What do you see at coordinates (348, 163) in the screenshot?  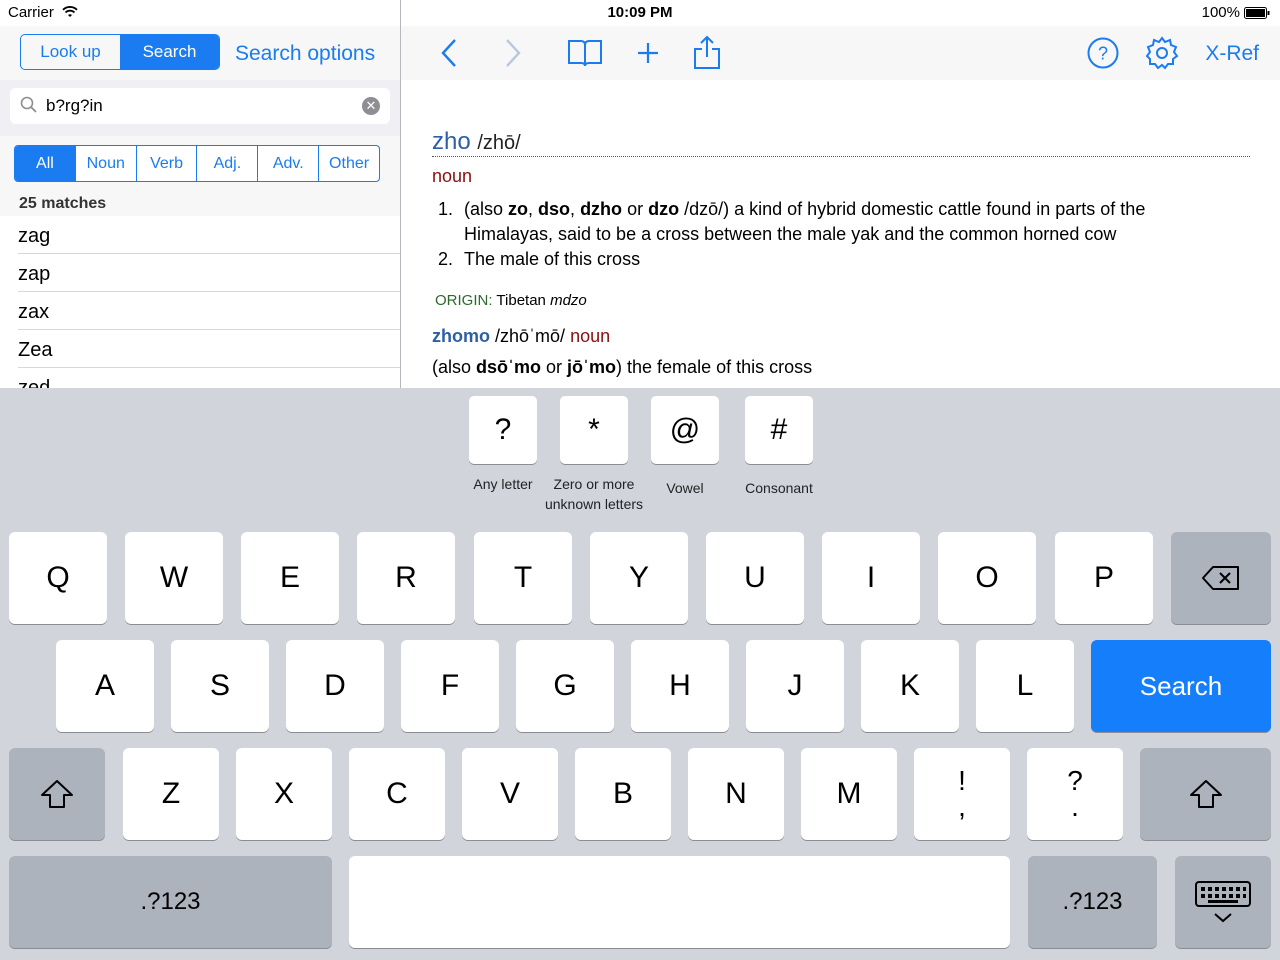 I see `filter-other: Other` at bounding box center [348, 163].